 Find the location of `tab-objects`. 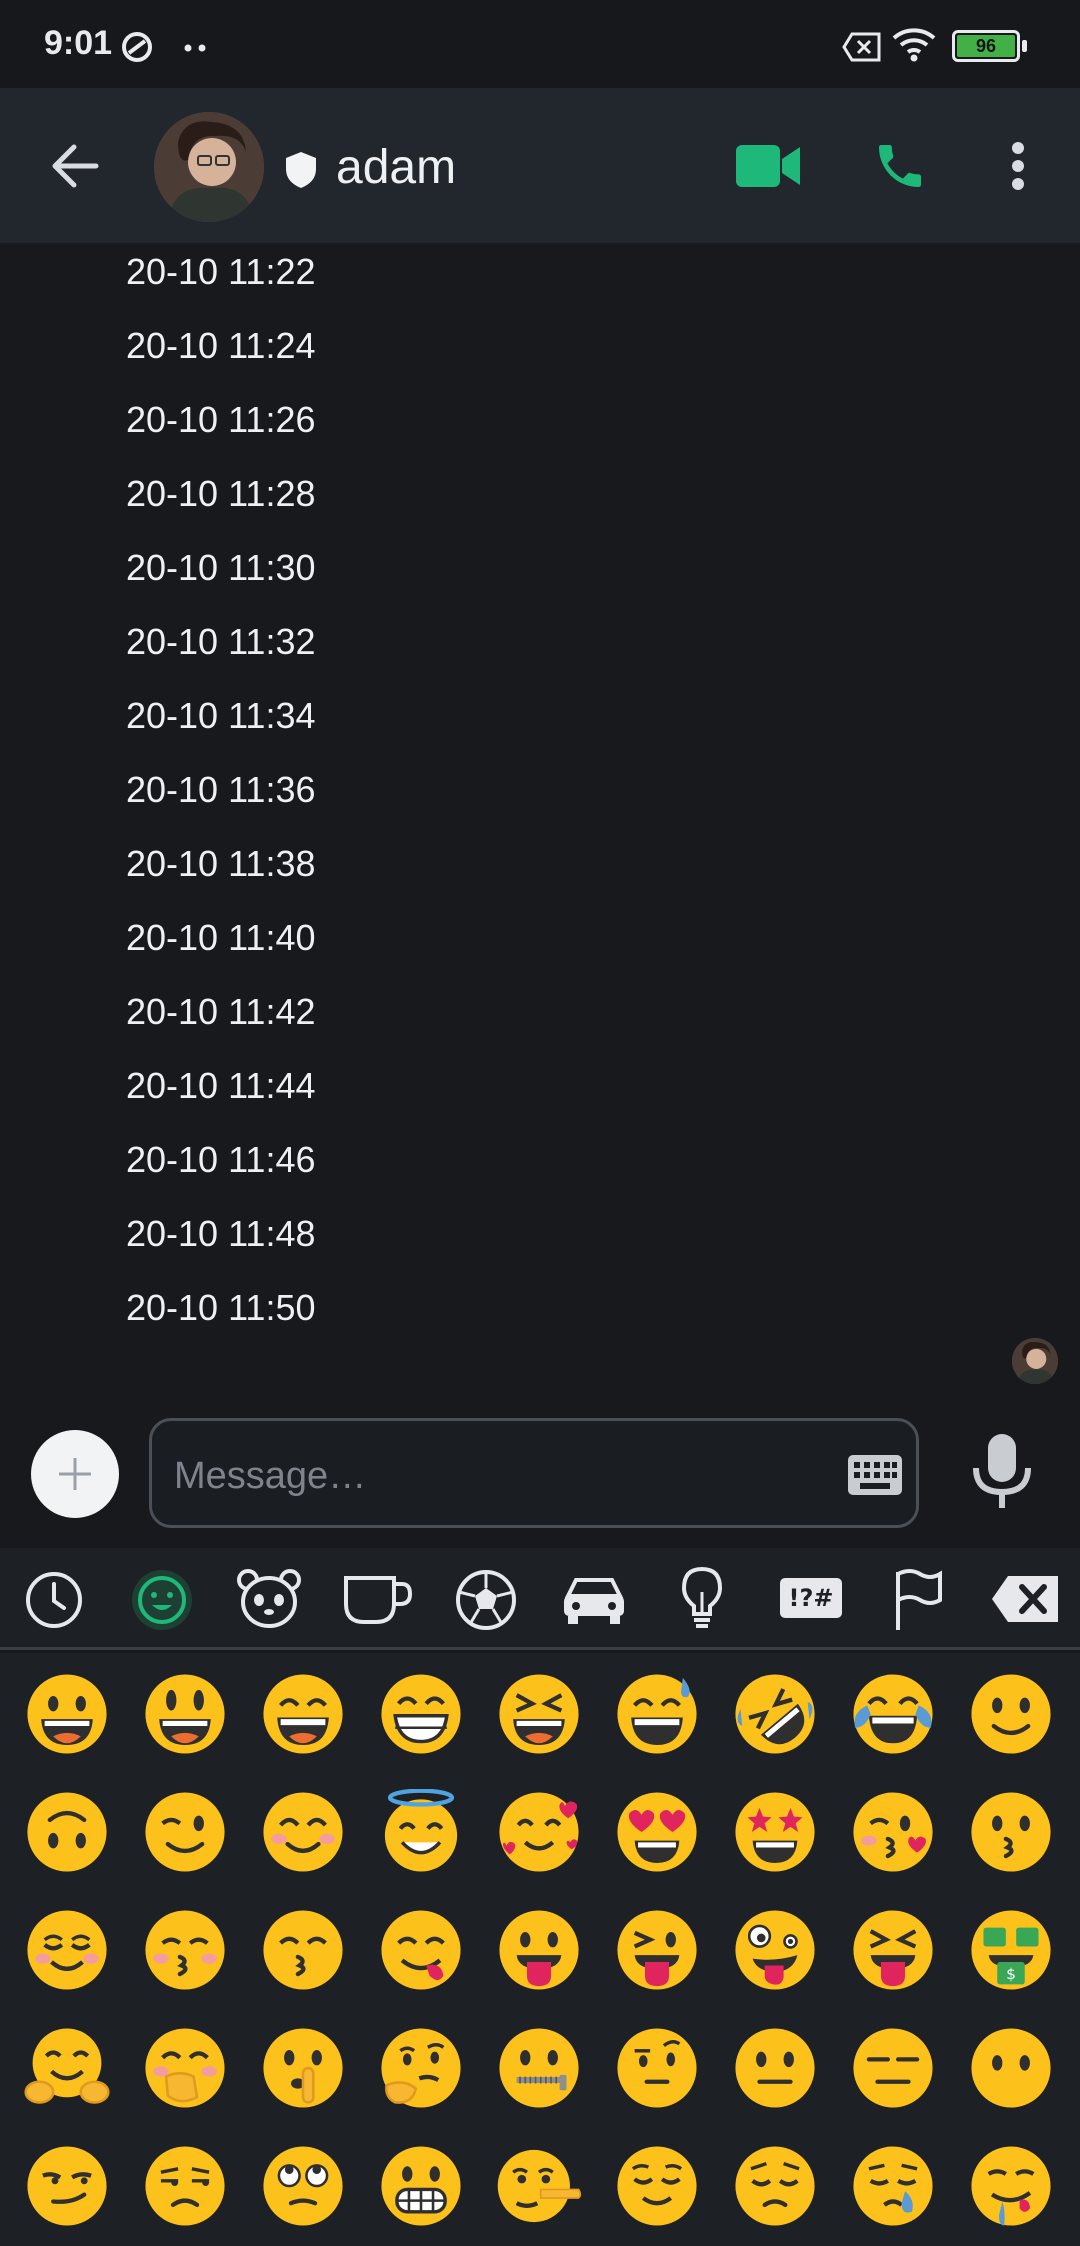

tab-objects is located at coordinates (702, 1599).